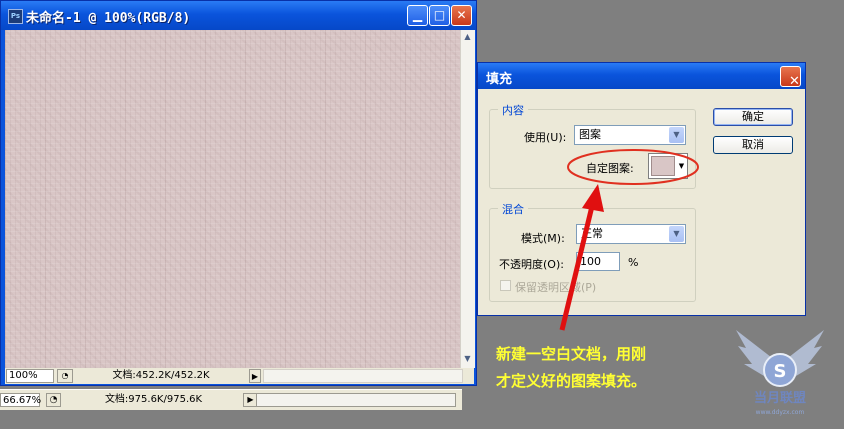 The height and width of the screenshot is (429, 844). Describe the element at coordinates (505, 285) in the screenshot. I see `preserve-transparency-checkbox` at that location.